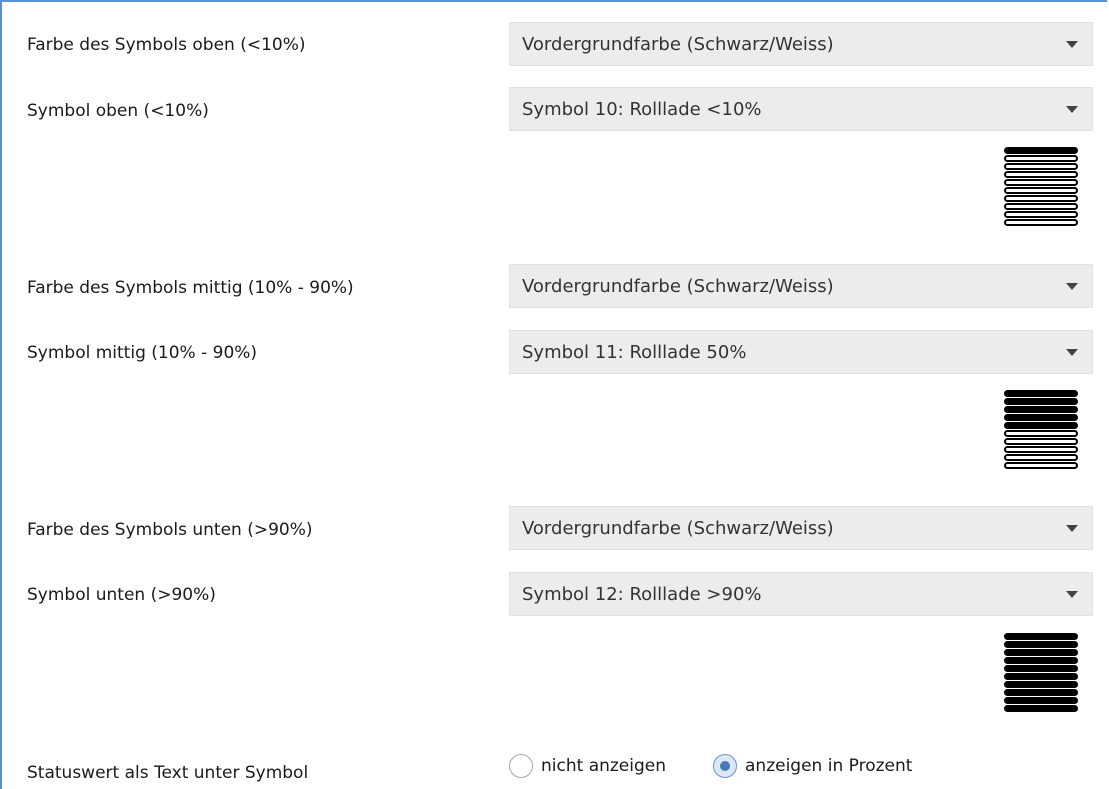 This screenshot has height=789, width=1109. Describe the element at coordinates (642, 594) in the screenshot. I see `dropdown-value: Symbol 12: Rolllade >90%` at that location.